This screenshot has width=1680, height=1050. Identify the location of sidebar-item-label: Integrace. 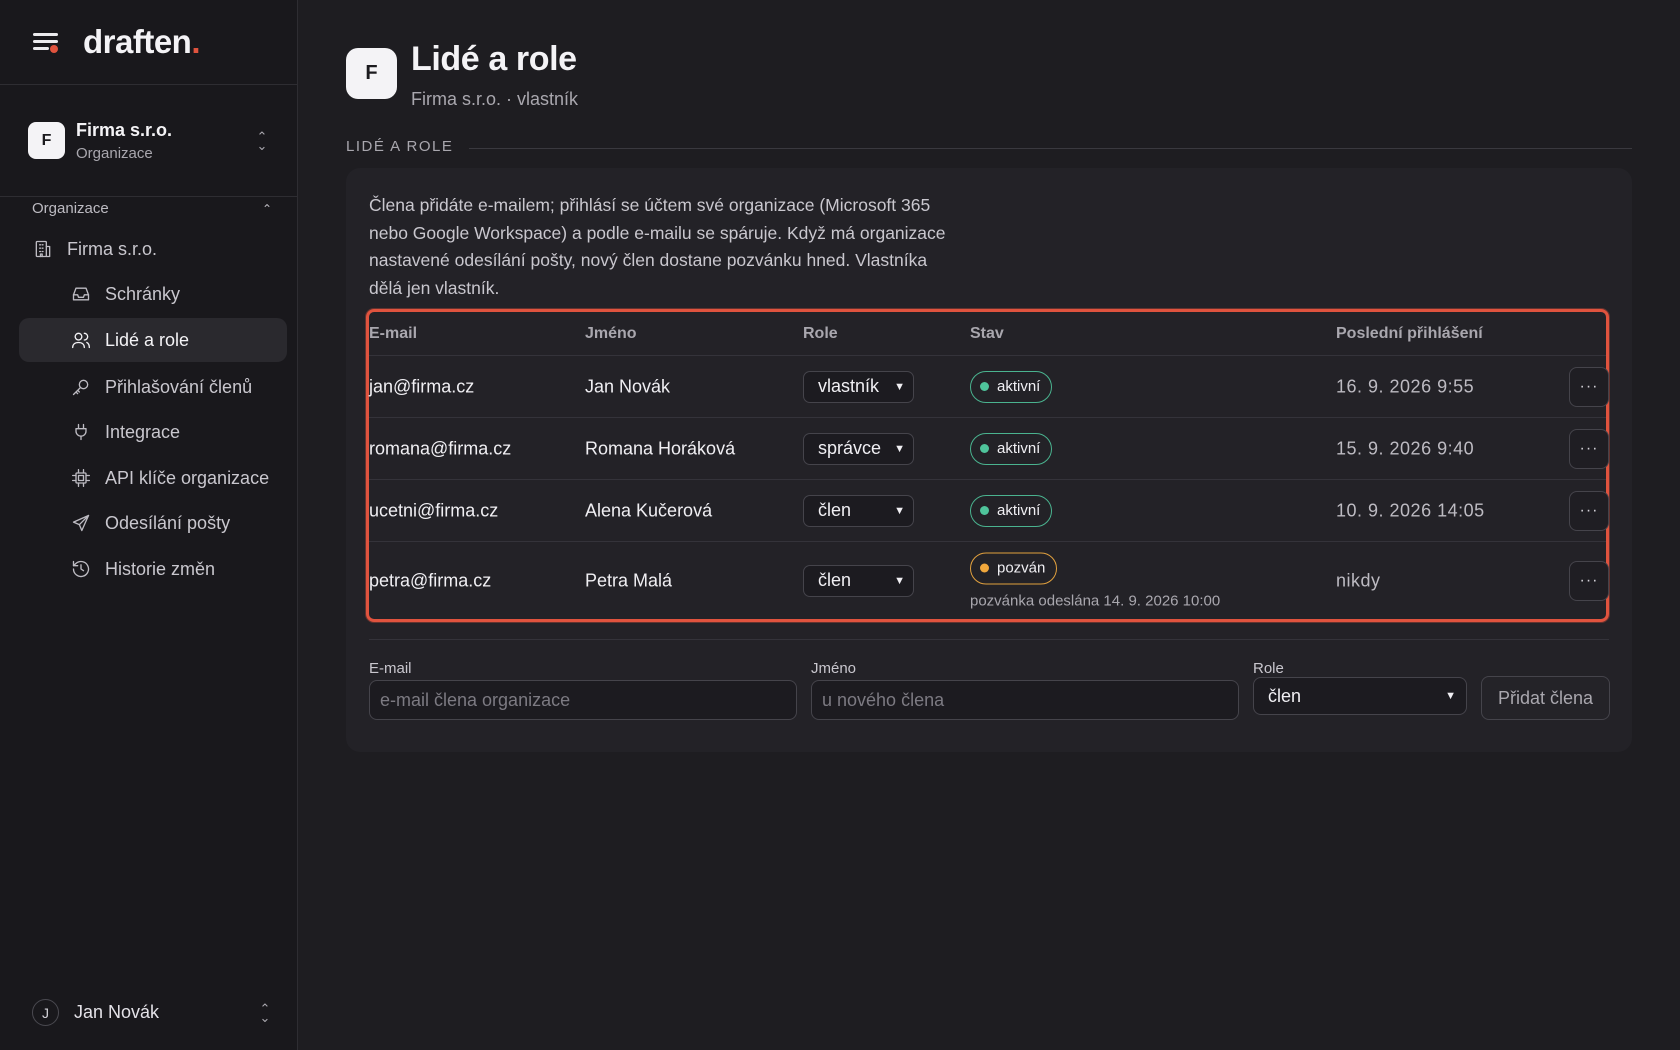
(143, 431).